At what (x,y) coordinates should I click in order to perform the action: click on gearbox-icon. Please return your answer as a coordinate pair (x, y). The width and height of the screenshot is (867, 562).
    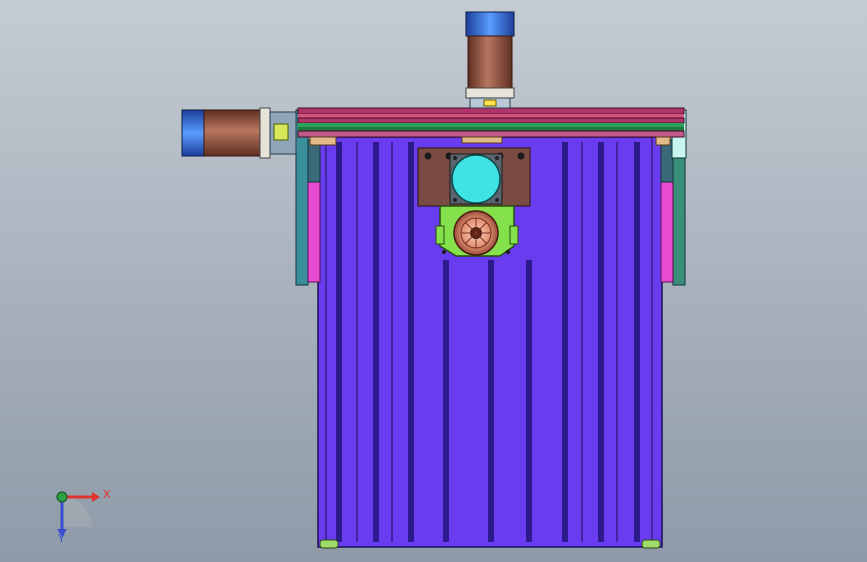
    Looking at the image, I should click on (477, 231).